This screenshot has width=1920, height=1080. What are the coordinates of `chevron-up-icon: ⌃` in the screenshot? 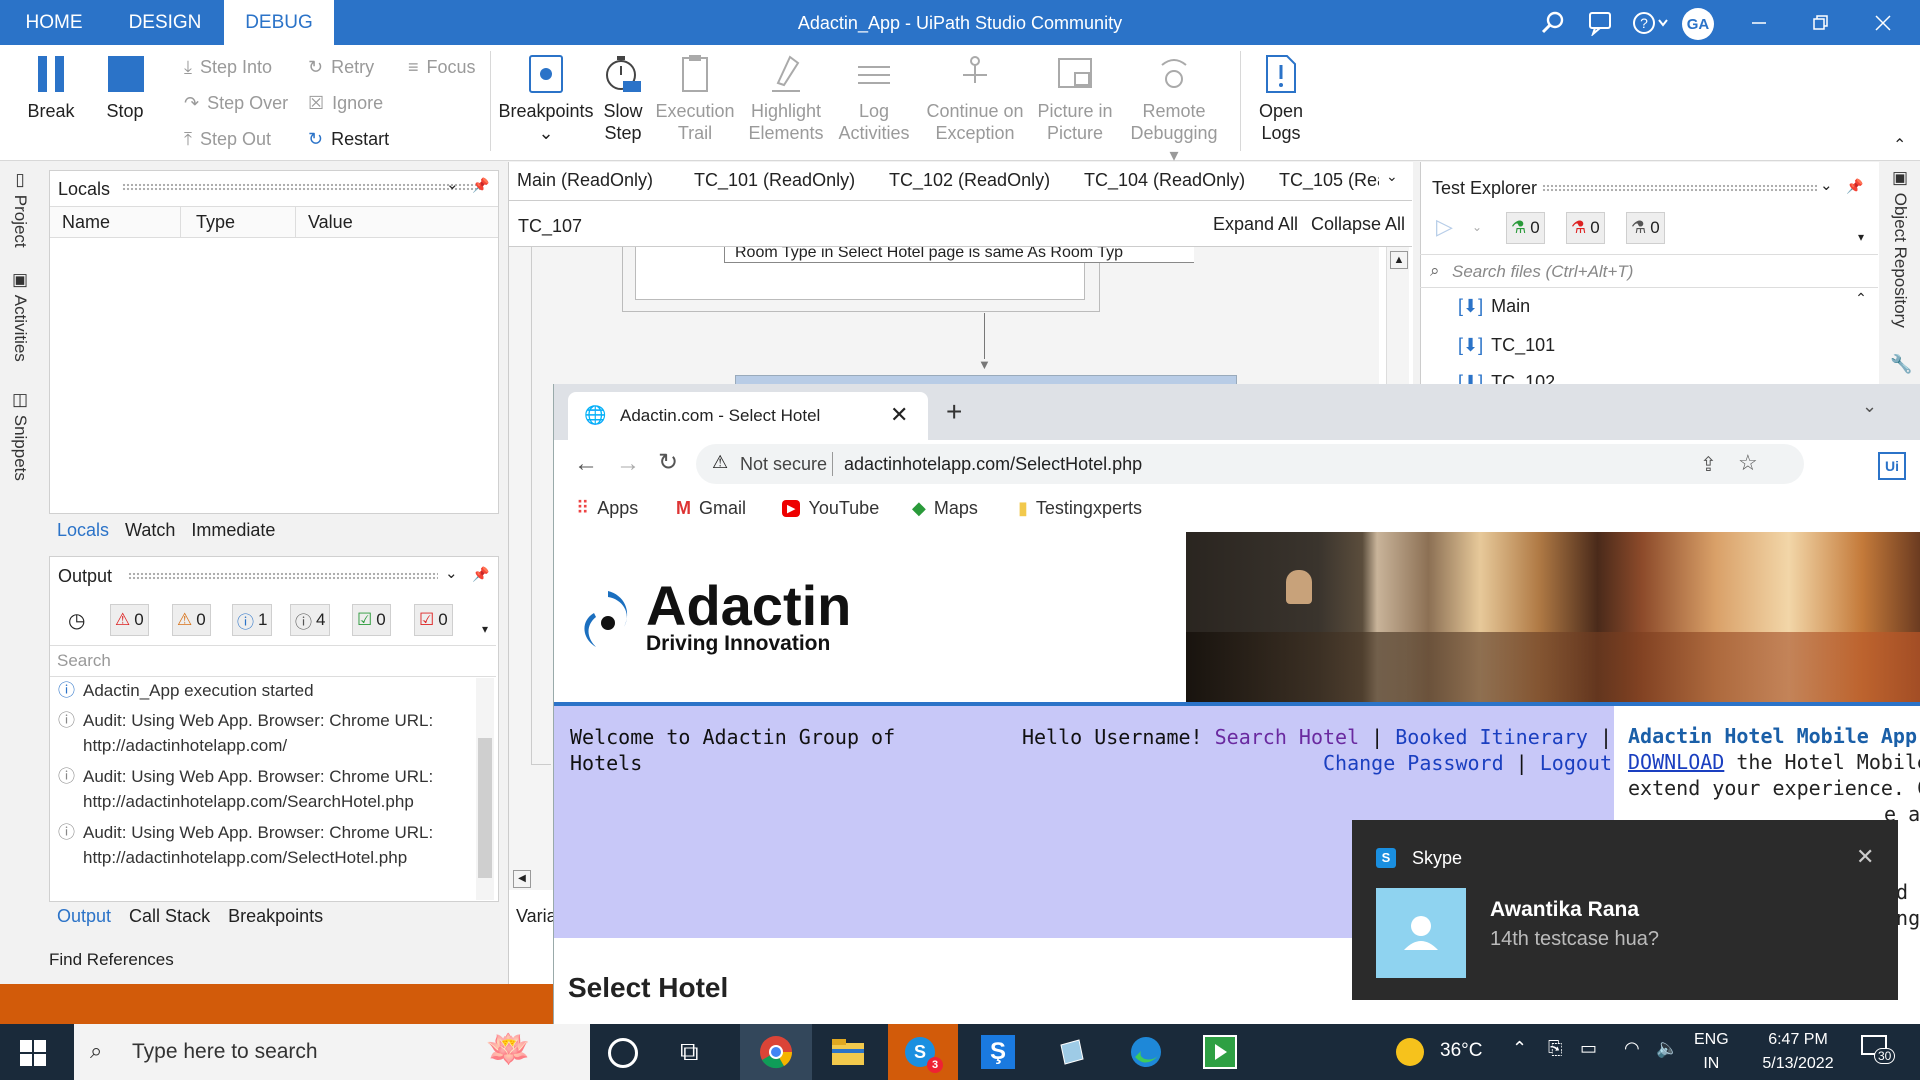 It's located at (1519, 1048).